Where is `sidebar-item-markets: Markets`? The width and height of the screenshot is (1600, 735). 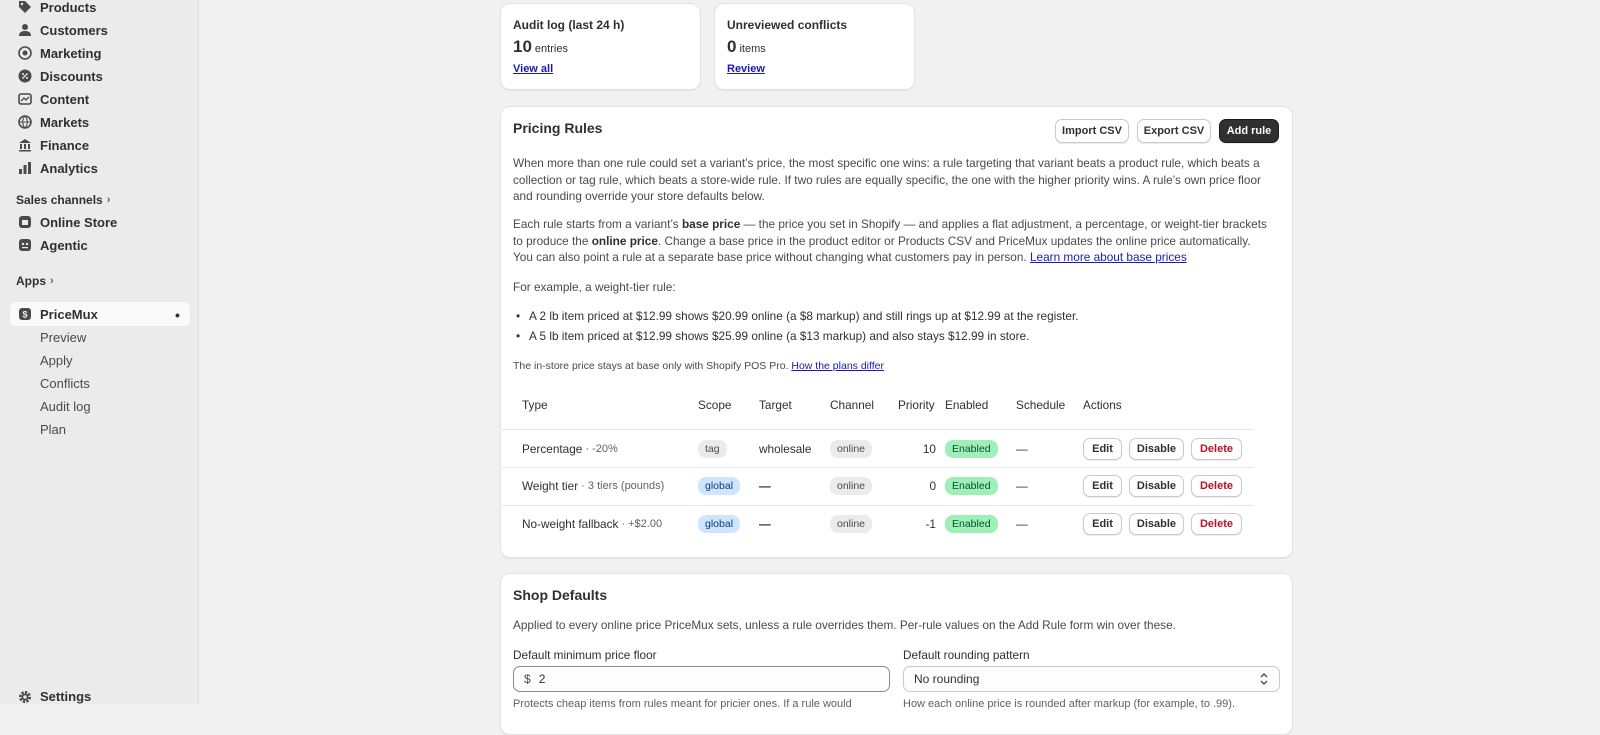 sidebar-item-markets: Markets is located at coordinates (53, 122).